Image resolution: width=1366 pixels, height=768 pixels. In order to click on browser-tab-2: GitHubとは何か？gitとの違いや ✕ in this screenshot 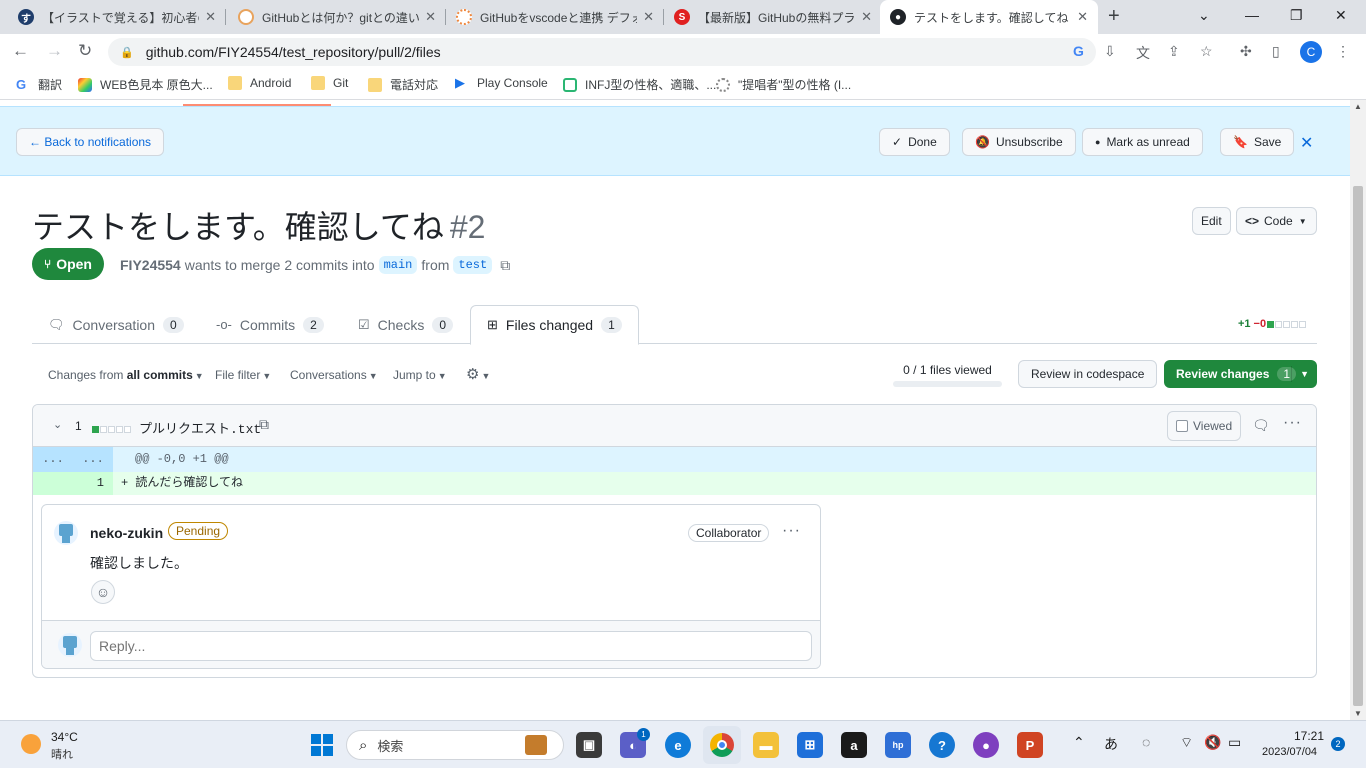, I will do `click(337, 17)`.